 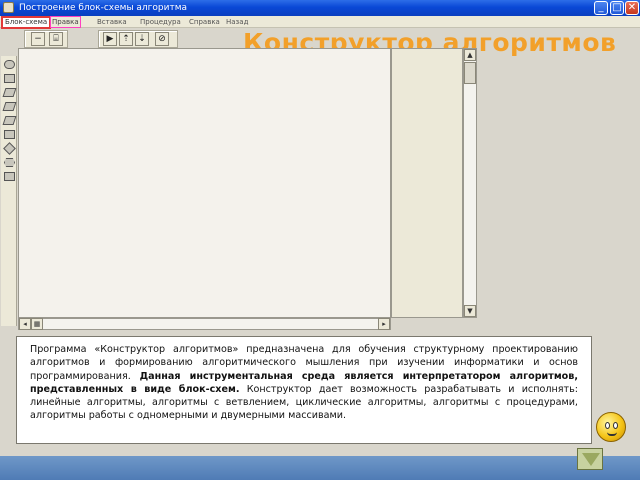 I want to click on menu-item-procedure: Процедура, so click(x=160, y=22).